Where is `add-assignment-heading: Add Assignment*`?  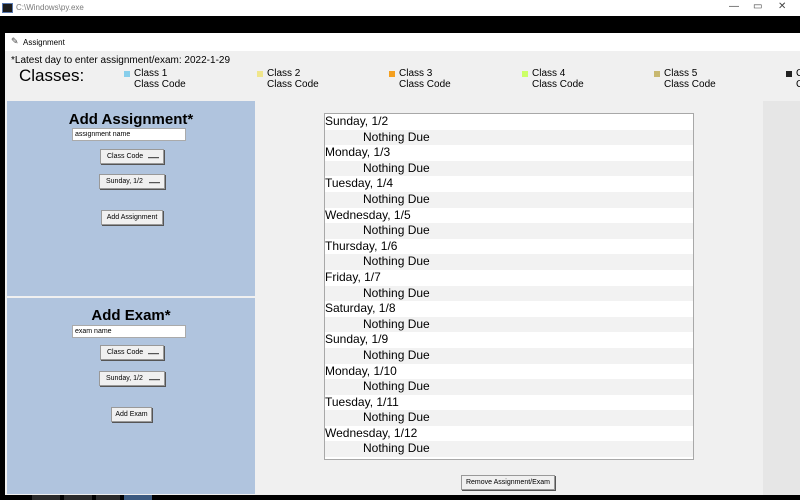
add-assignment-heading: Add Assignment* is located at coordinates (131, 119).